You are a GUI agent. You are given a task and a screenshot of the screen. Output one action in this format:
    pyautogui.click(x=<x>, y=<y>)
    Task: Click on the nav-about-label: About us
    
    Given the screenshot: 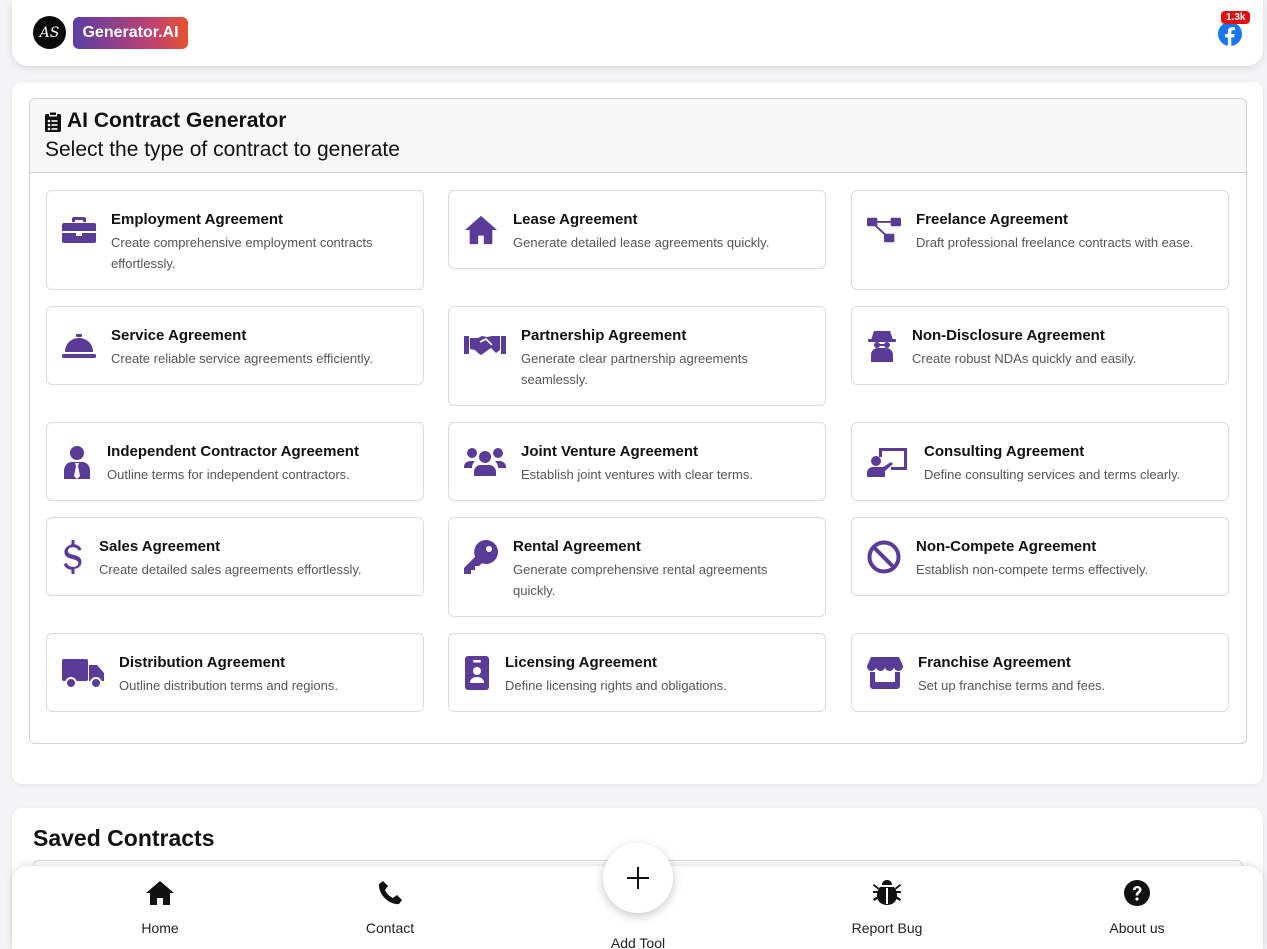 What is the action you would take?
    pyautogui.click(x=1137, y=928)
    